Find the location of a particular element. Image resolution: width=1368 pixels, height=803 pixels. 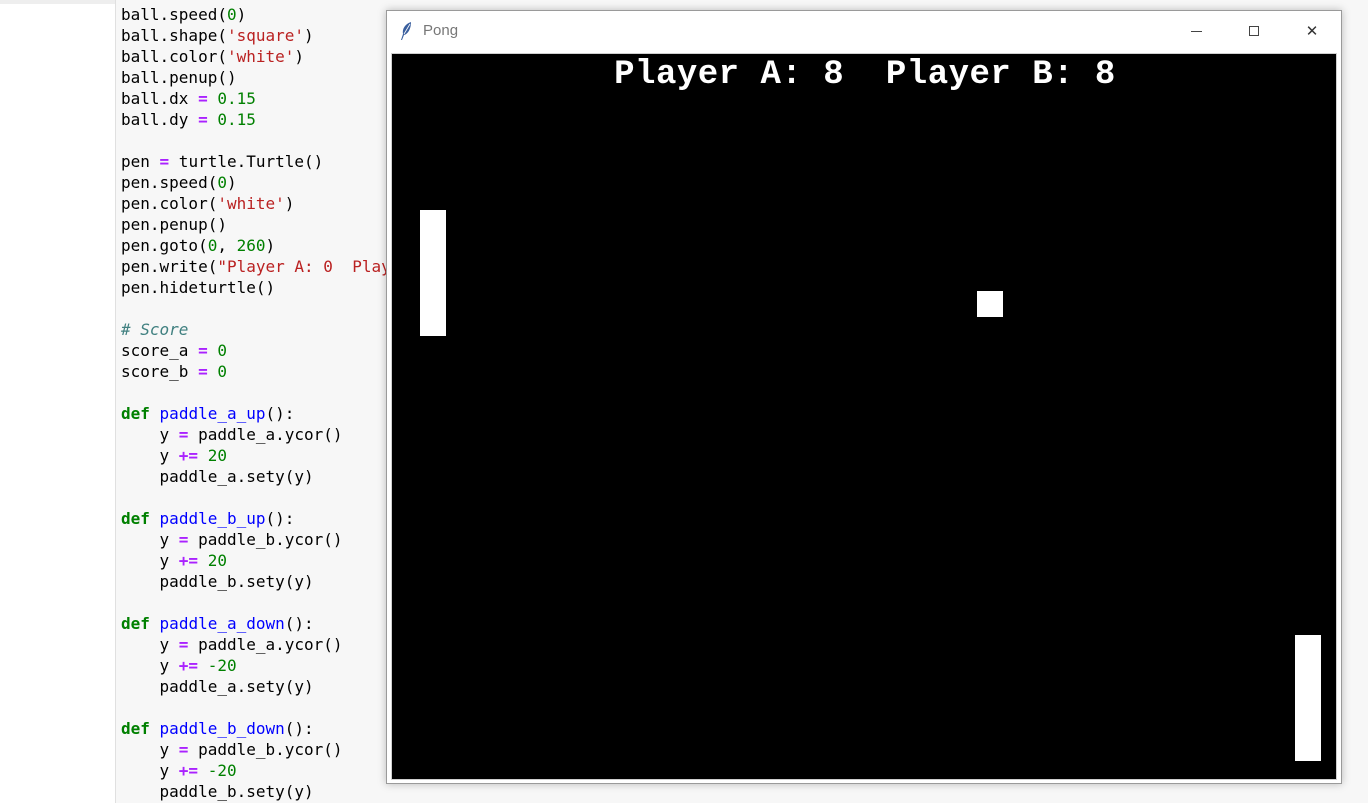

minimize-icon is located at coordinates (1196, 31).